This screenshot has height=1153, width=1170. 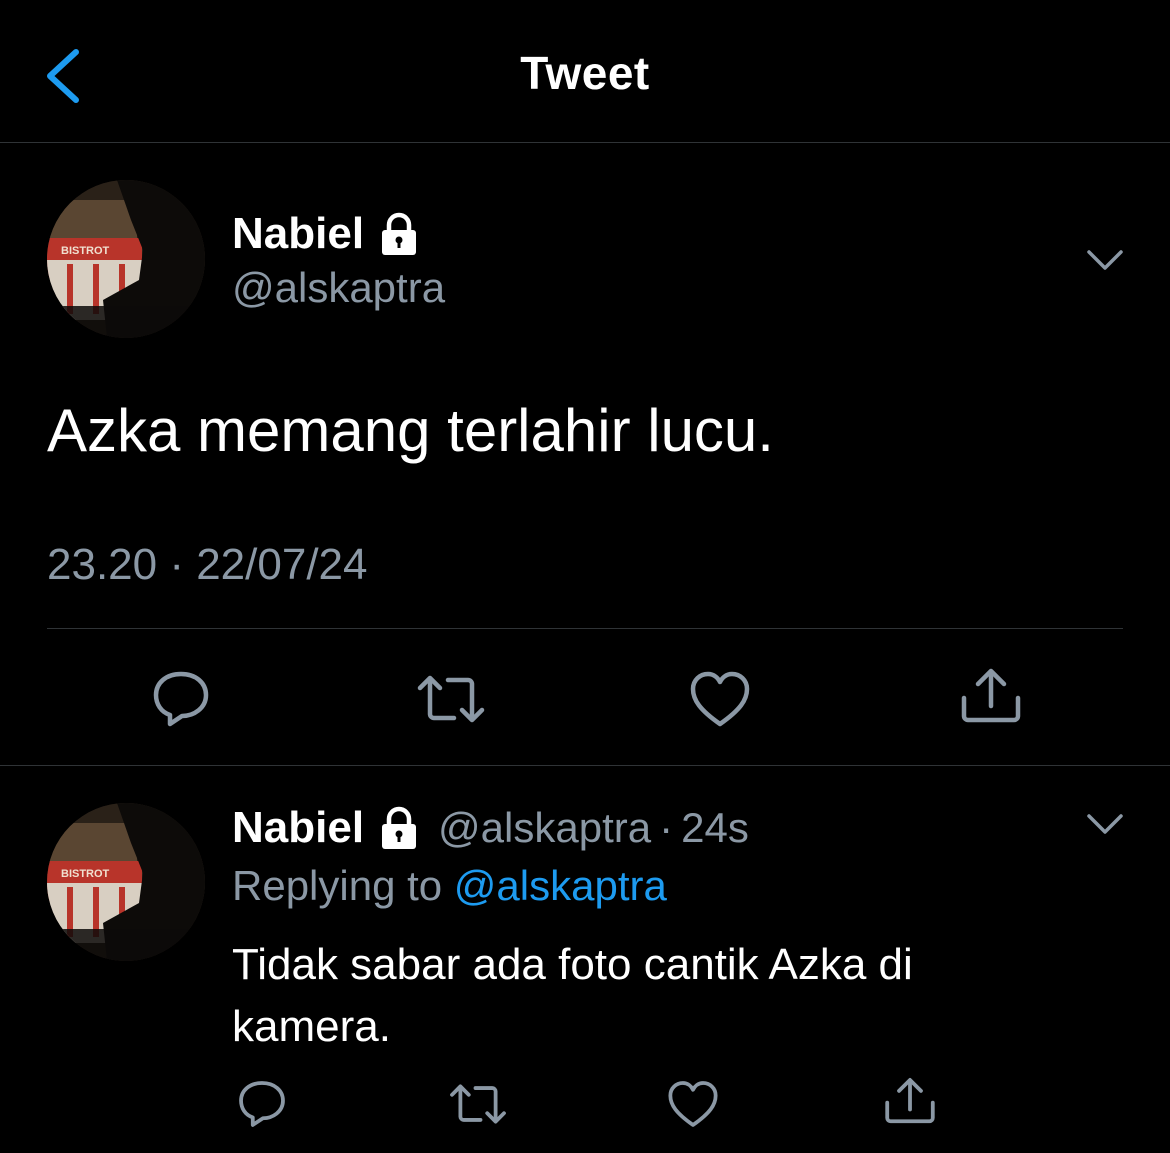 What do you see at coordinates (715, 828) in the screenshot?
I see `relative-time: 24s` at bounding box center [715, 828].